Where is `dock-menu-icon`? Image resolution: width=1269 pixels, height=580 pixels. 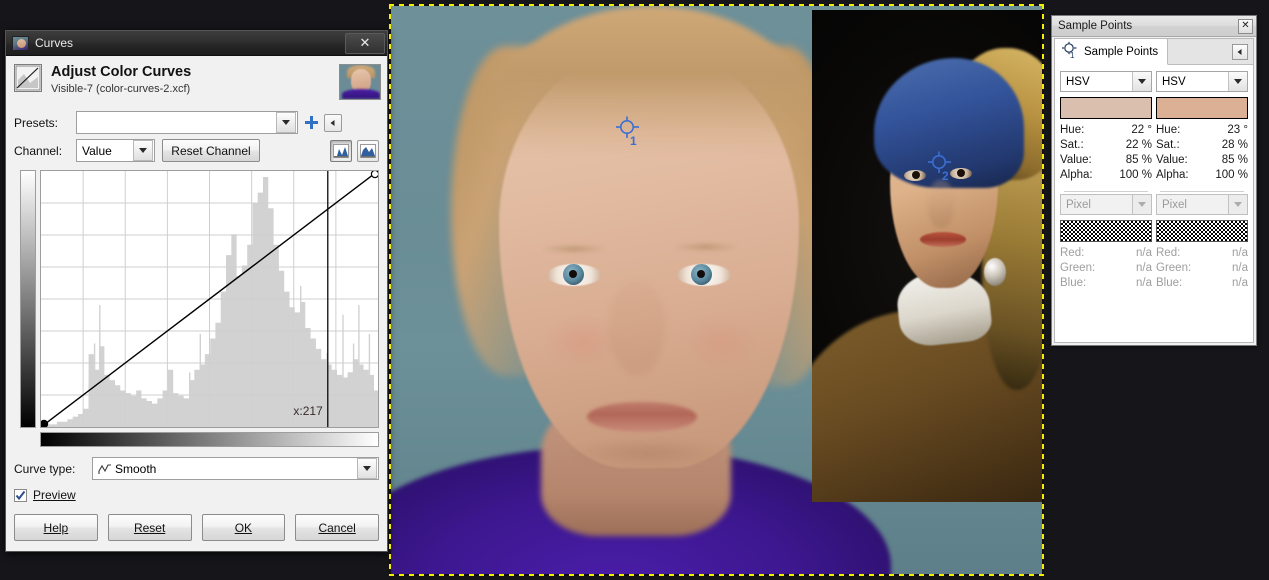 dock-menu-icon is located at coordinates (1240, 51).